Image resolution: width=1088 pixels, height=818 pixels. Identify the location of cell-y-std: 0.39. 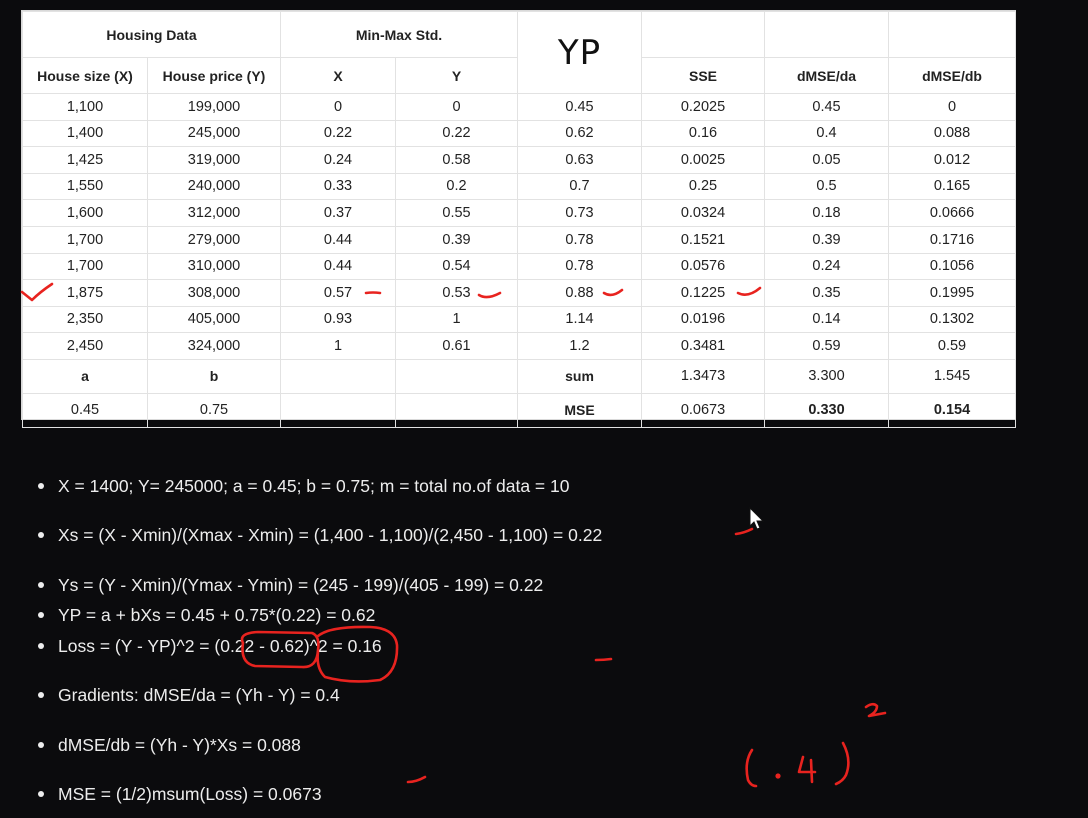
(457, 239).